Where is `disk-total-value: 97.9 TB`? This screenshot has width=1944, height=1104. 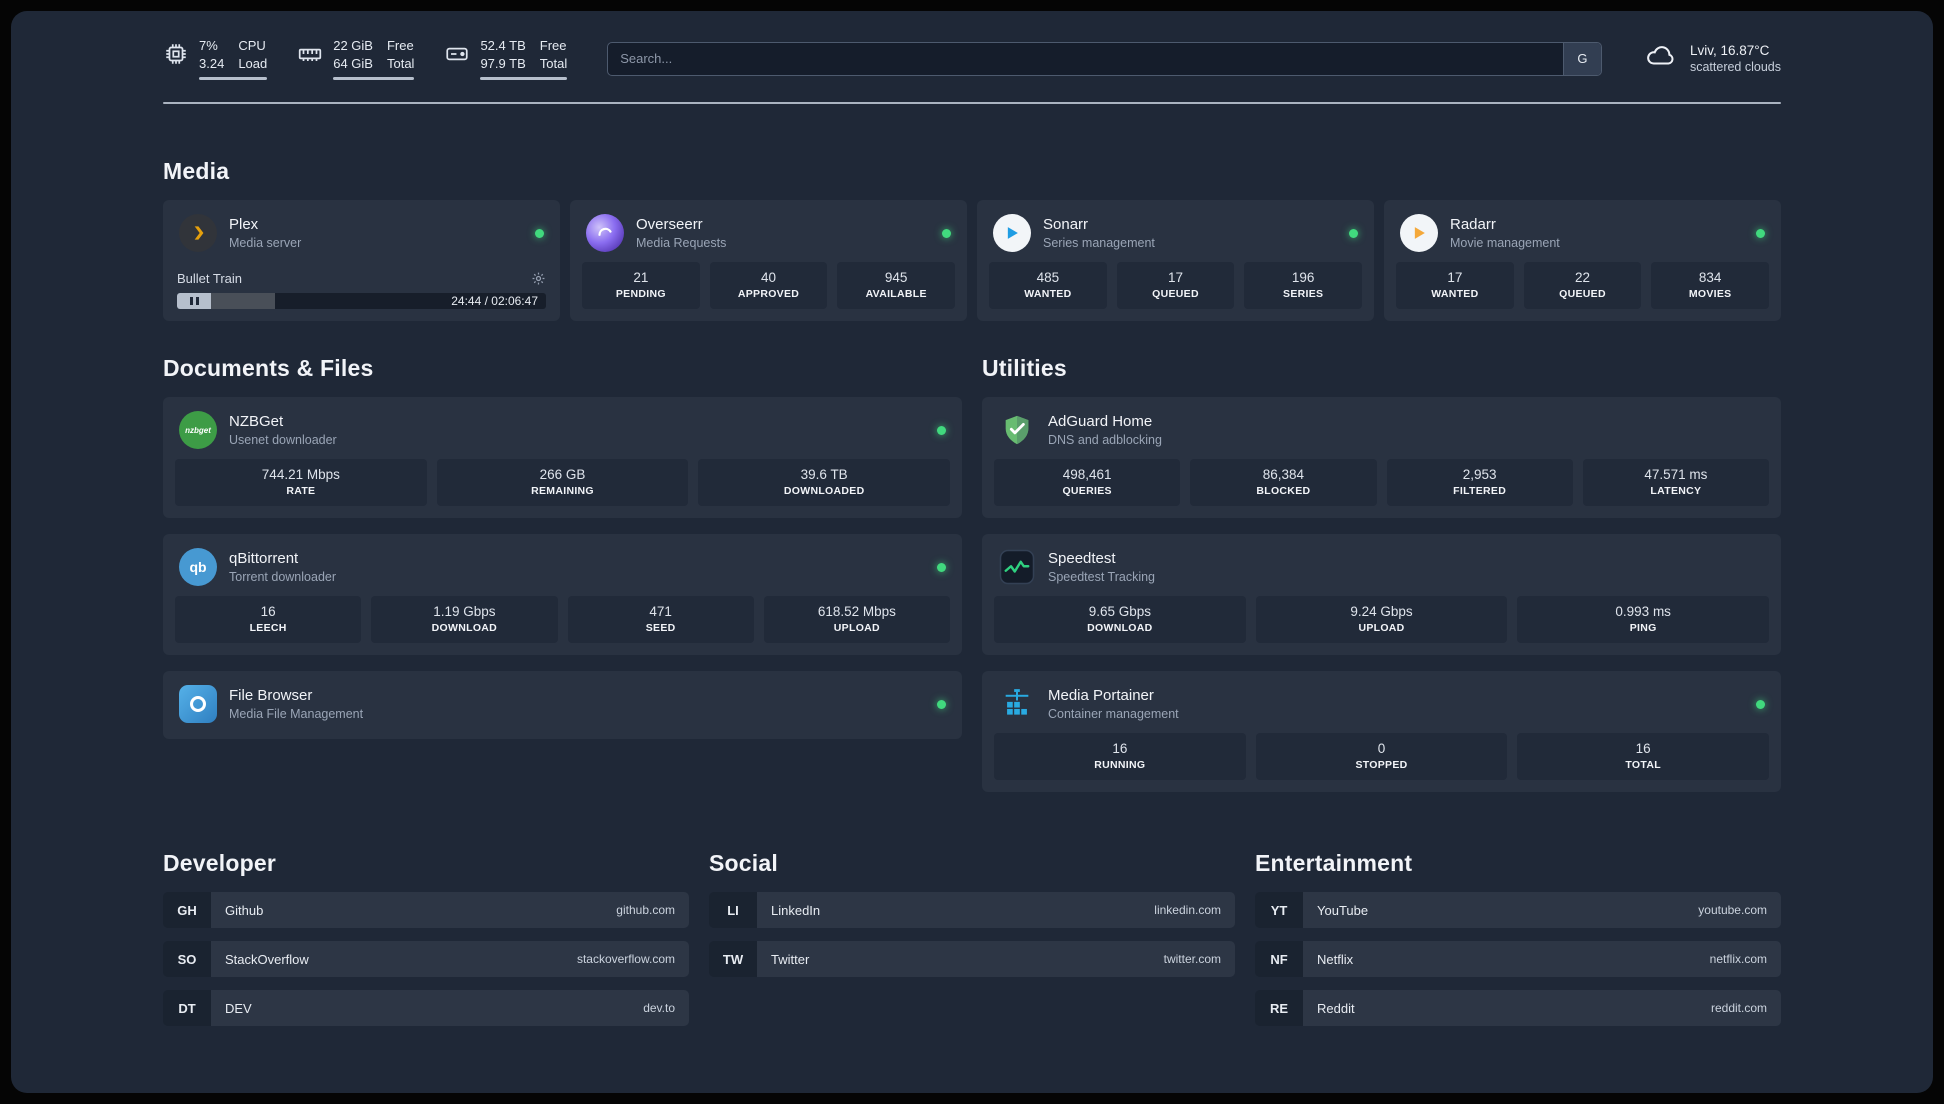
disk-total-value: 97.9 TB is located at coordinates (503, 63).